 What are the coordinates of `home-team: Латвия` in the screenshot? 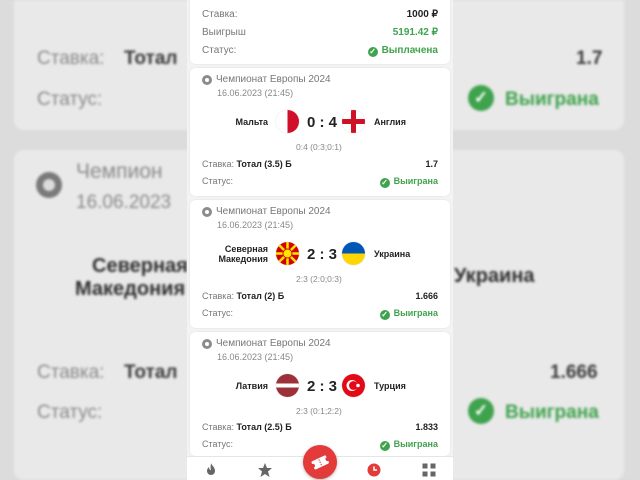 It's located at (251, 386).